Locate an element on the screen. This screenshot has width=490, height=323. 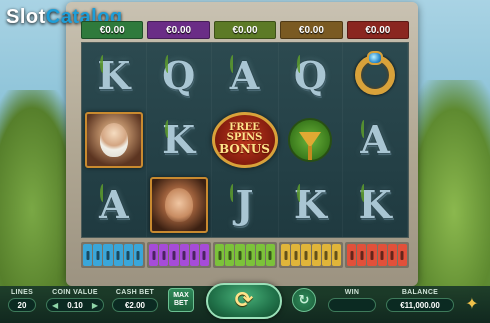
symbol-j: J is located at coordinates (244, 205).